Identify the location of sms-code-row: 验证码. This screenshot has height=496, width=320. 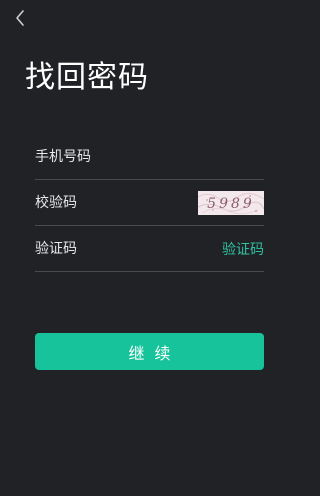
(149, 249).